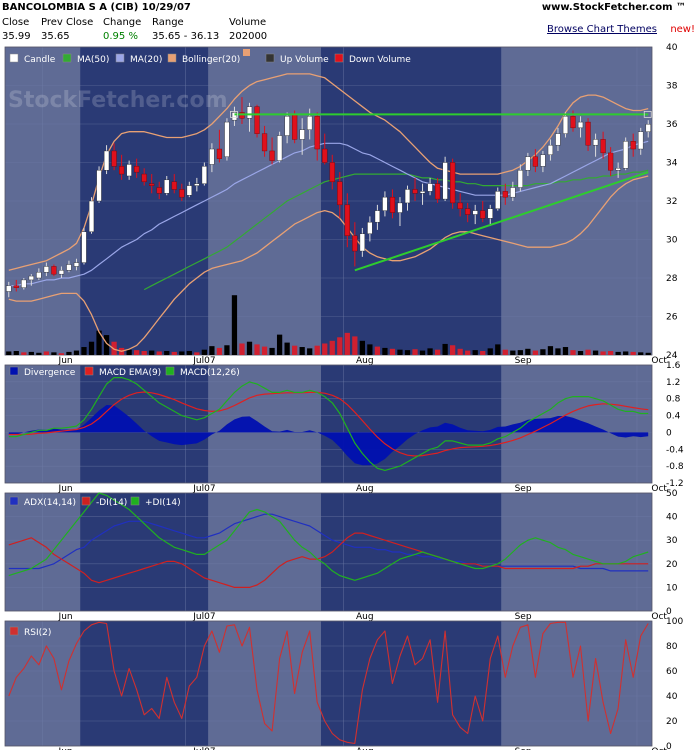 The width and height of the screenshot is (698, 750). What do you see at coordinates (672, 356) in the screenshot?
I see `price-y-tick-label: 24` at bounding box center [672, 356].